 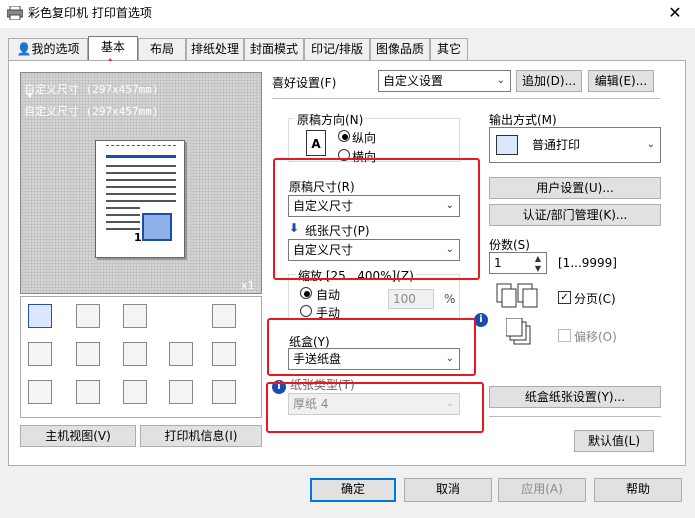 What do you see at coordinates (112, 47) in the screenshot?
I see `tab-label: 基本` at bounding box center [112, 47].